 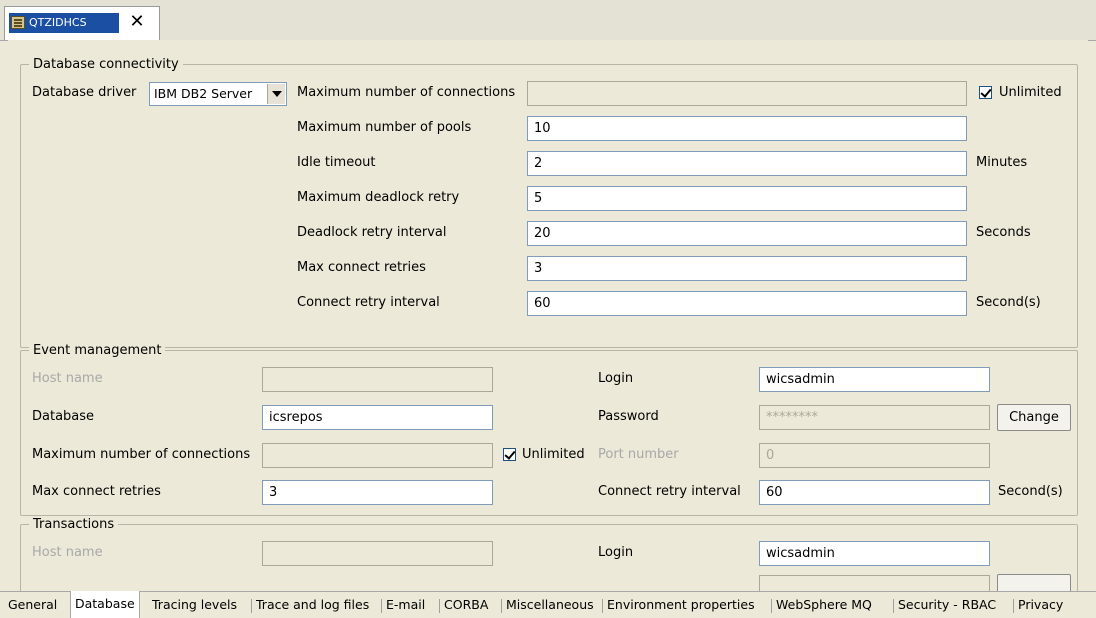 What do you see at coordinates (97, 351) in the screenshot?
I see `event-management-legend: Event management` at bounding box center [97, 351].